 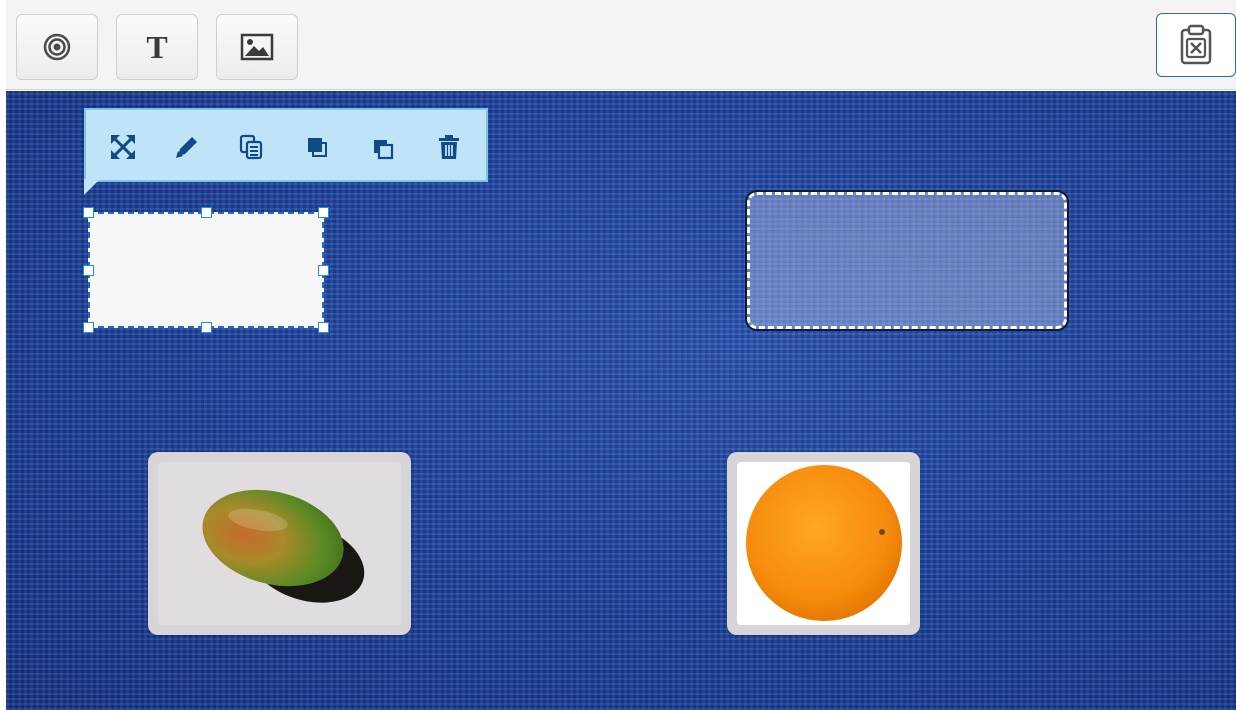 I want to click on clipboard-x-icon, so click(x=1196, y=45).